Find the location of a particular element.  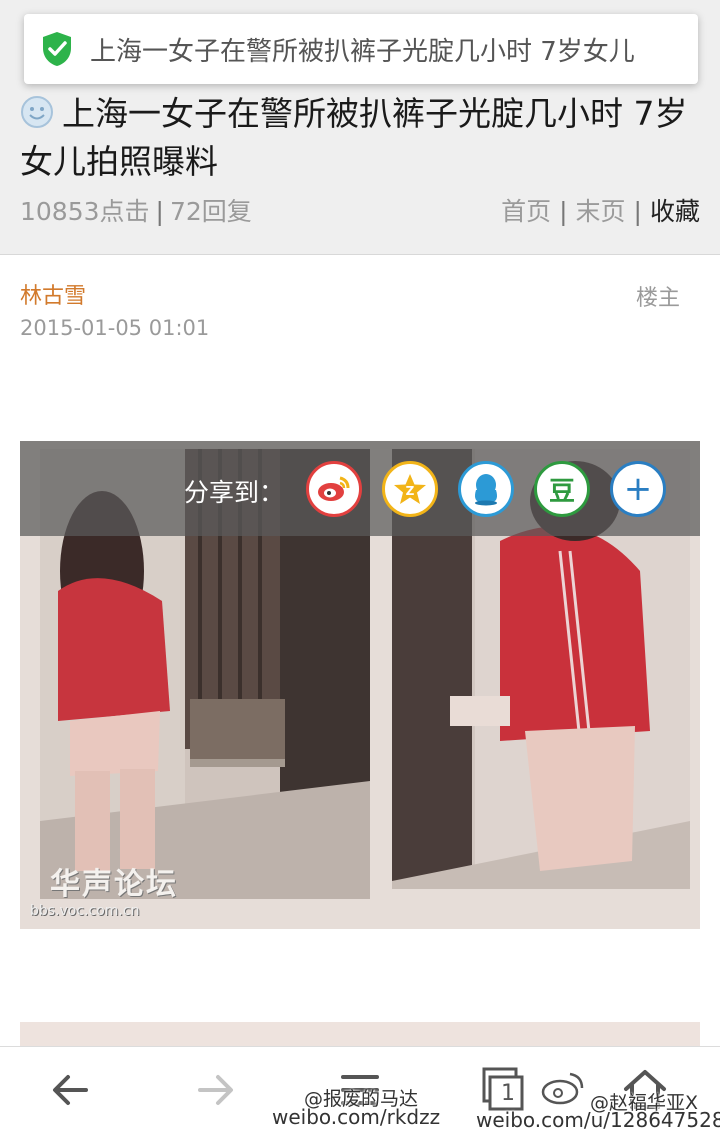

share-qzone-button: Z is located at coordinates (410, 489).